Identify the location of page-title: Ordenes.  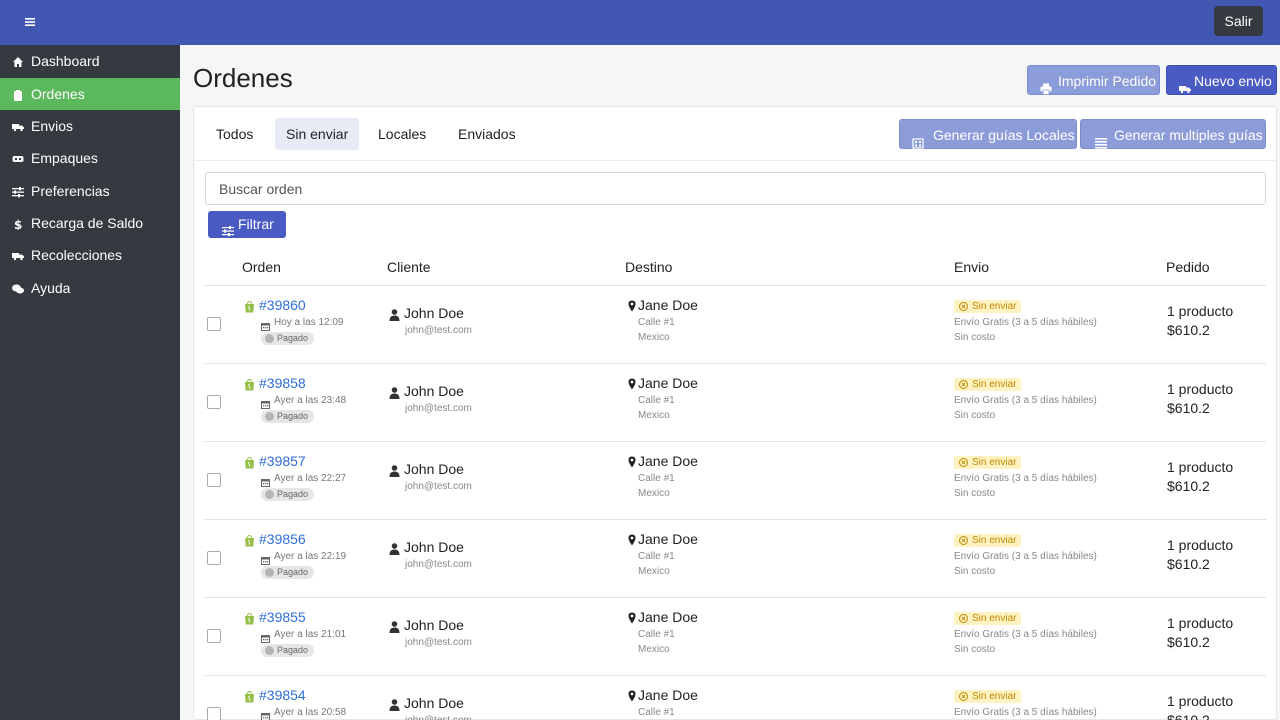
(243, 78).